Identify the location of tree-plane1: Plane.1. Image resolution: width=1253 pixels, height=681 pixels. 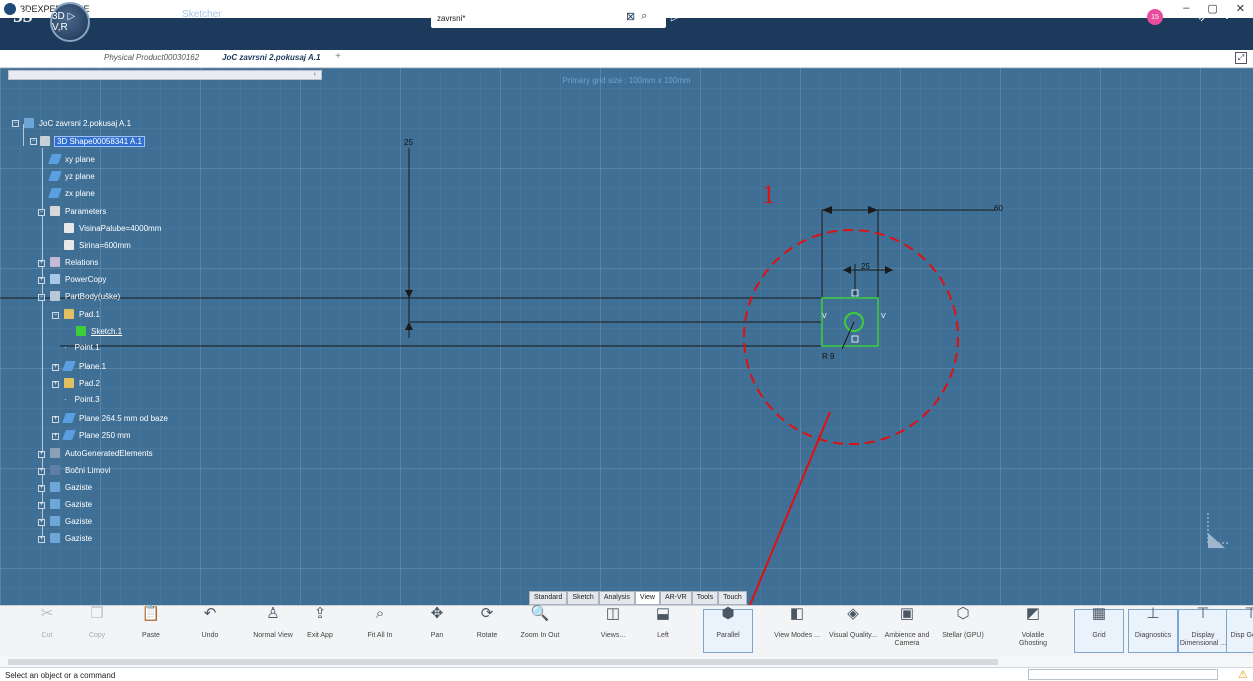
(84, 366).